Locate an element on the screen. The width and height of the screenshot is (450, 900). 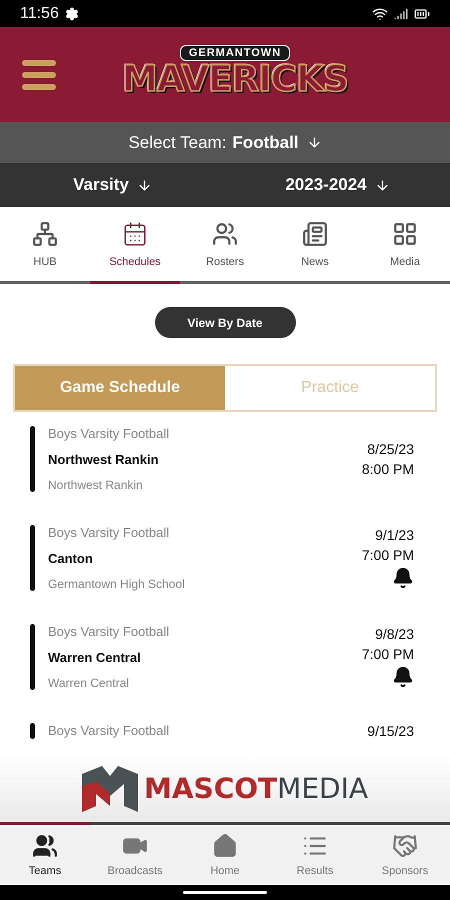
status-time: 11:56 is located at coordinates (39, 13).